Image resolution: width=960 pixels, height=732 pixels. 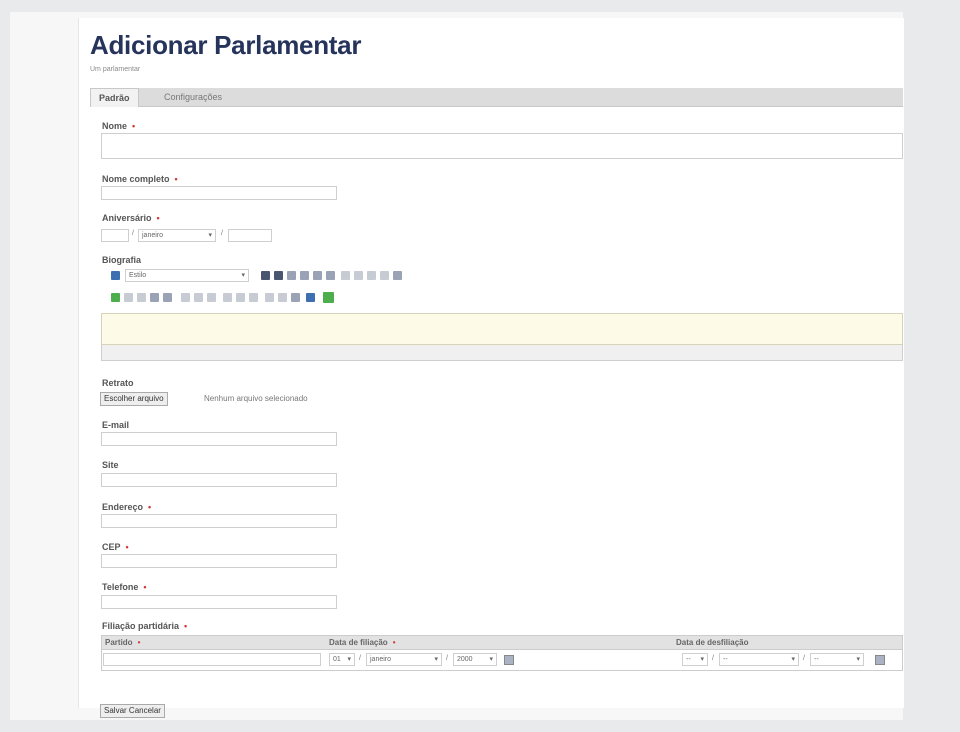 What do you see at coordinates (240, 297) in the screenshot?
I see `superscript-icon` at bounding box center [240, 297].